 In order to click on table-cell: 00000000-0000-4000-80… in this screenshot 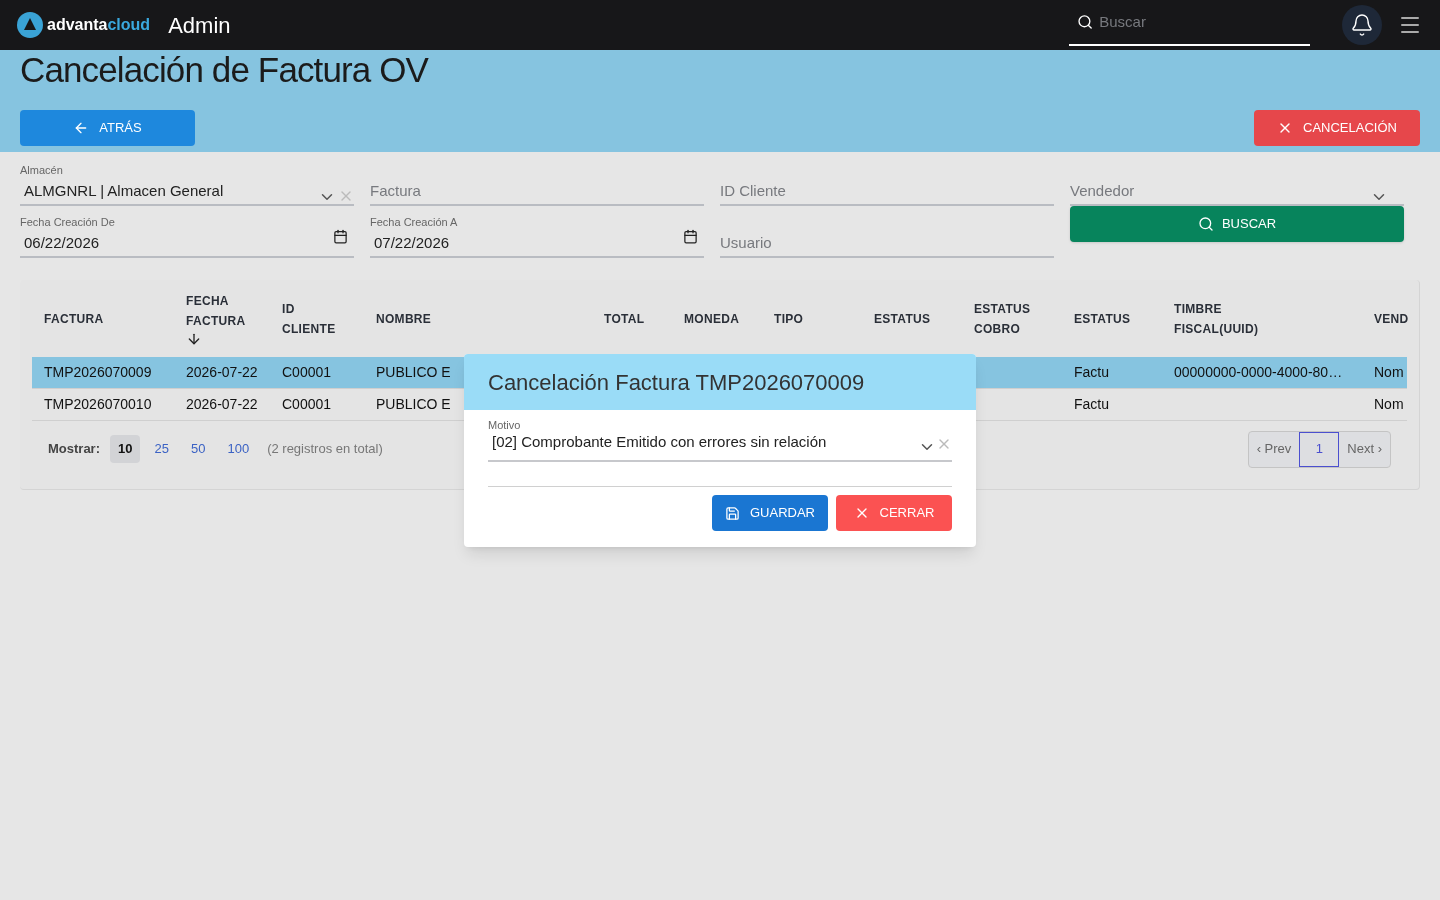, I will do `click(1258, 372)`.